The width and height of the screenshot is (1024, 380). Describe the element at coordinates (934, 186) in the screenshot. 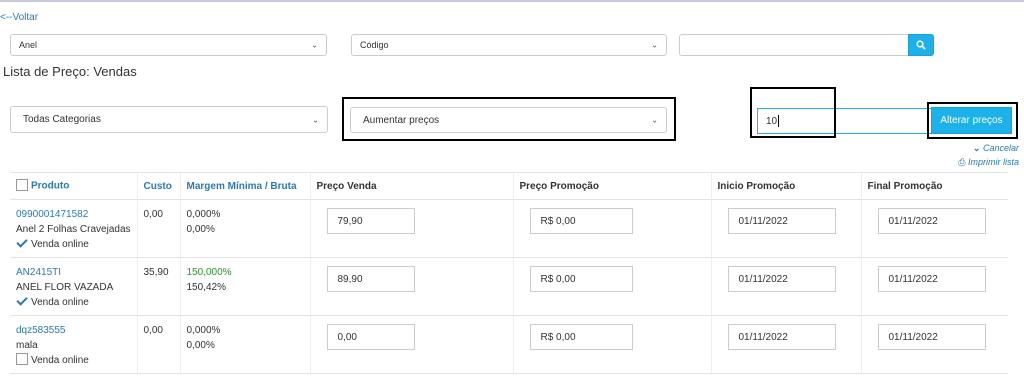

I see `header-final-promocao: Final Promoção` at that location.